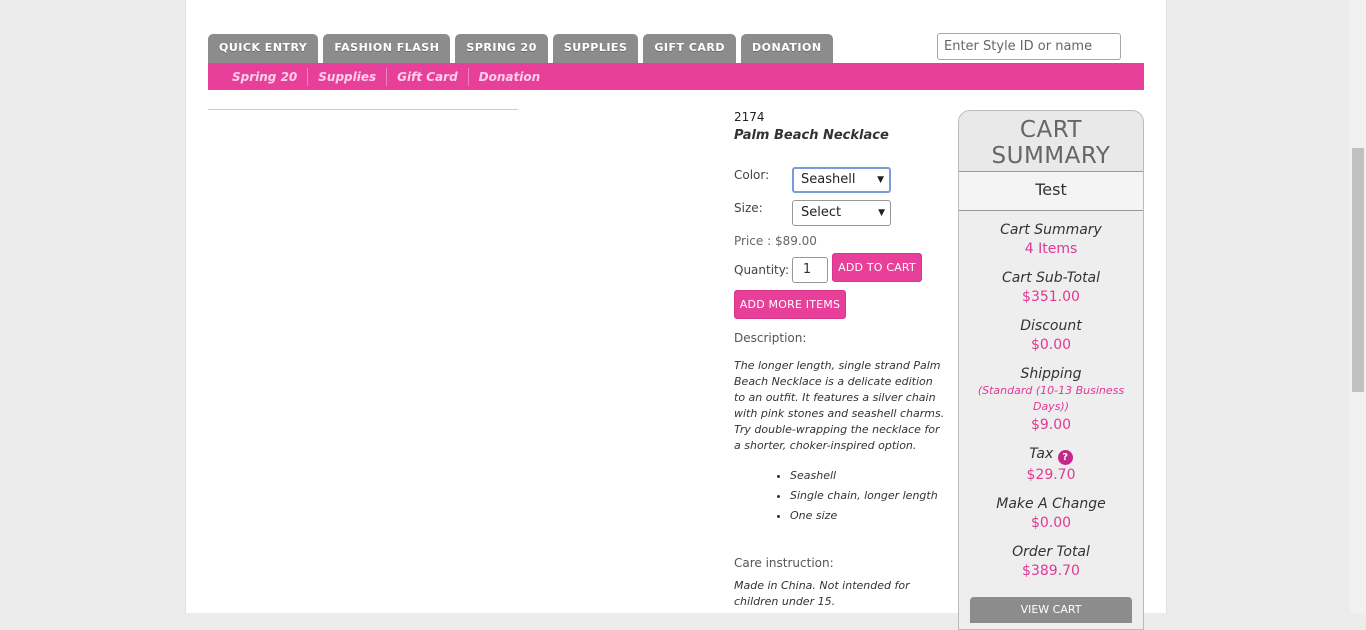 The image size is (1366, 630). I want to click on tax-label-wrap: Tax ?, so click(1051, 455).